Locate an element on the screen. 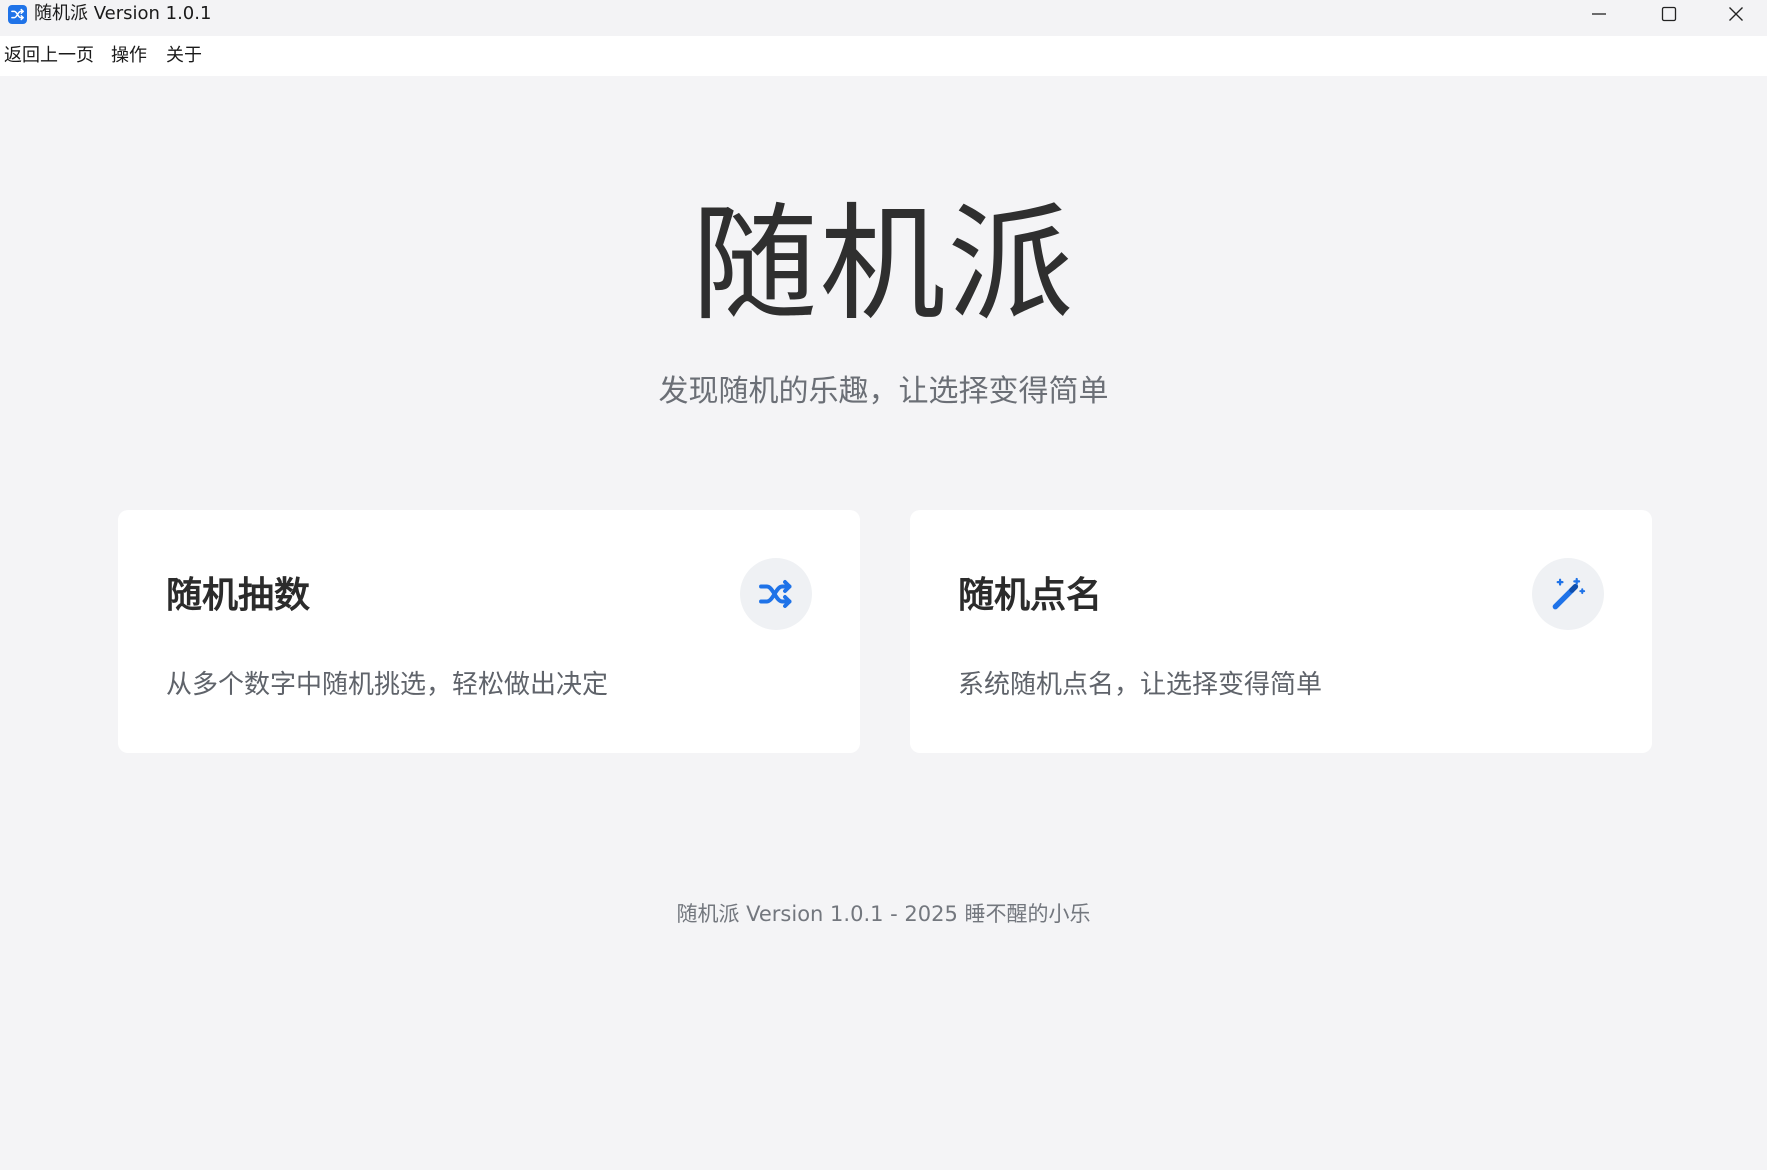 Image resolution: width=1767 pixels, height=1170 pixels. random-rollcall-card: 随机点名 系统随机点名，让选择变得简单 is located at coordinates (1281, 631).